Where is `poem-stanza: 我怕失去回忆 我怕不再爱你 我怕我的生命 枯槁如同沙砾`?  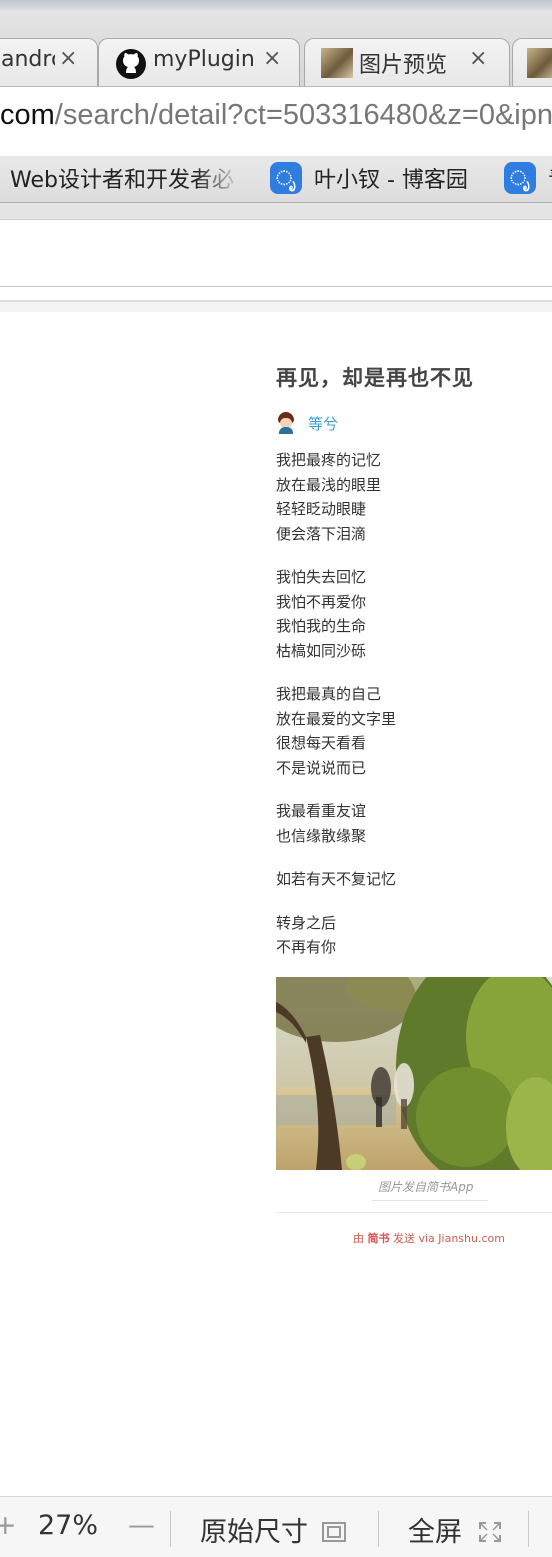
poem-stanza: 我怕失去回忆 我怕不再爱你 我怕我的生命 枯槁如同沙砾 is located at coordinates (414, 614).